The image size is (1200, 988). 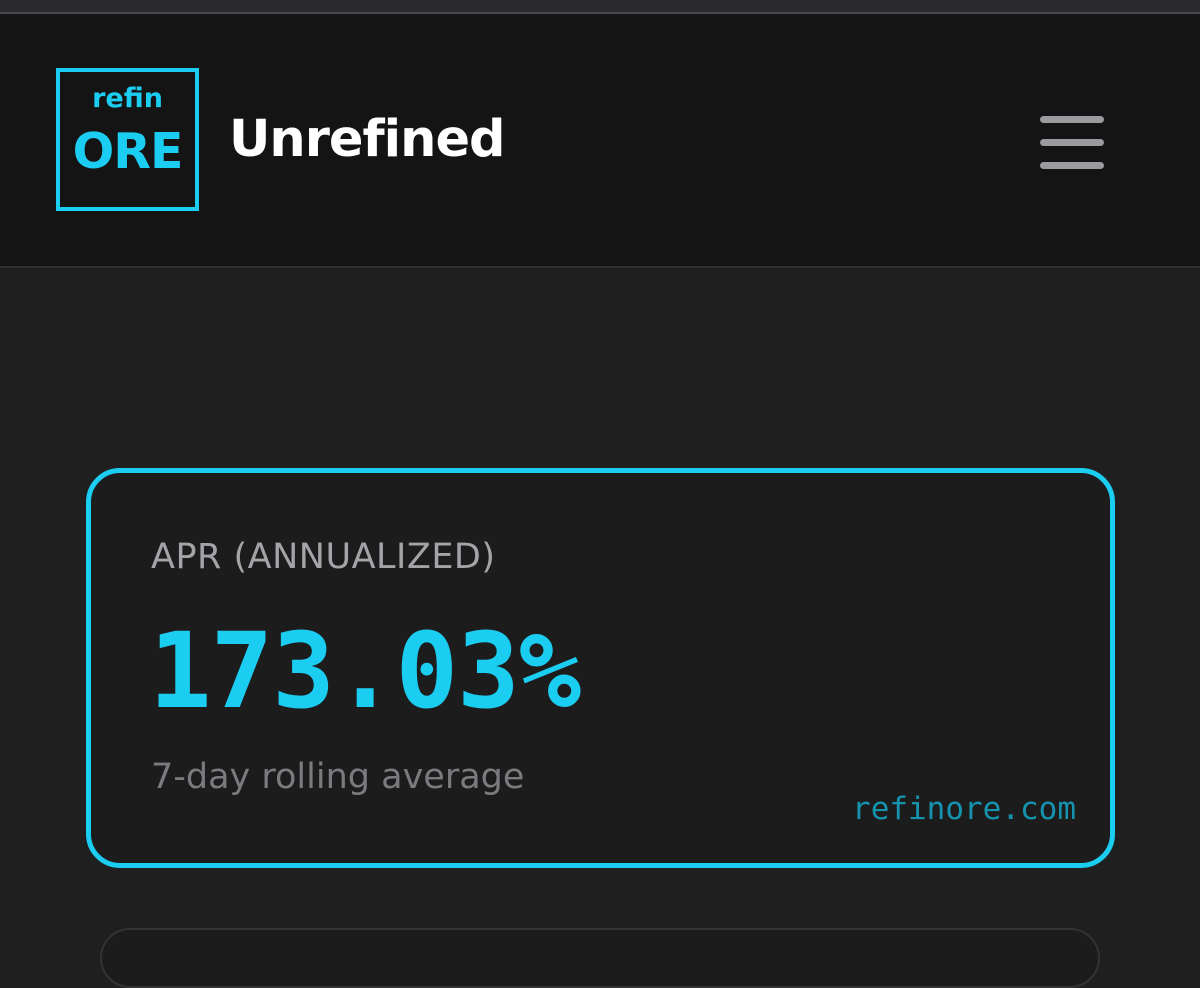 I want to click on menu-bar-bottom, so click(x=1072, y=165).